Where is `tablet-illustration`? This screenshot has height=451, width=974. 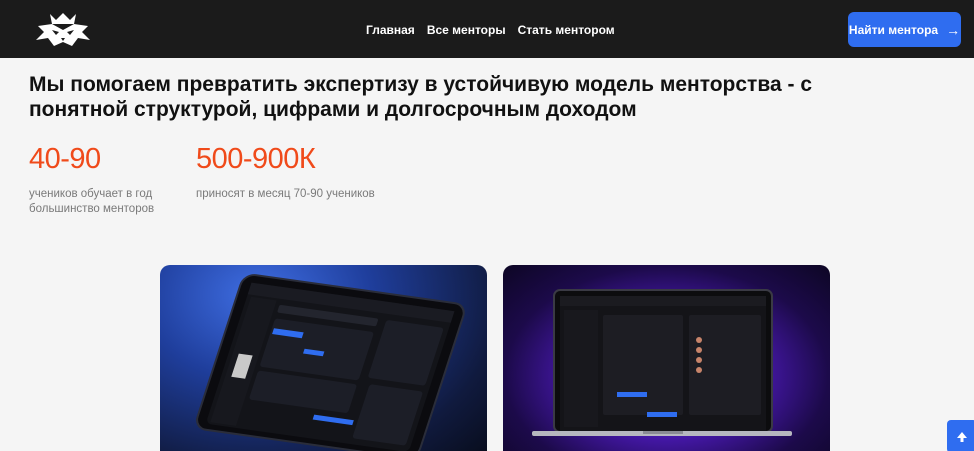 tablet-illustration is located at coordinates (330, 362).